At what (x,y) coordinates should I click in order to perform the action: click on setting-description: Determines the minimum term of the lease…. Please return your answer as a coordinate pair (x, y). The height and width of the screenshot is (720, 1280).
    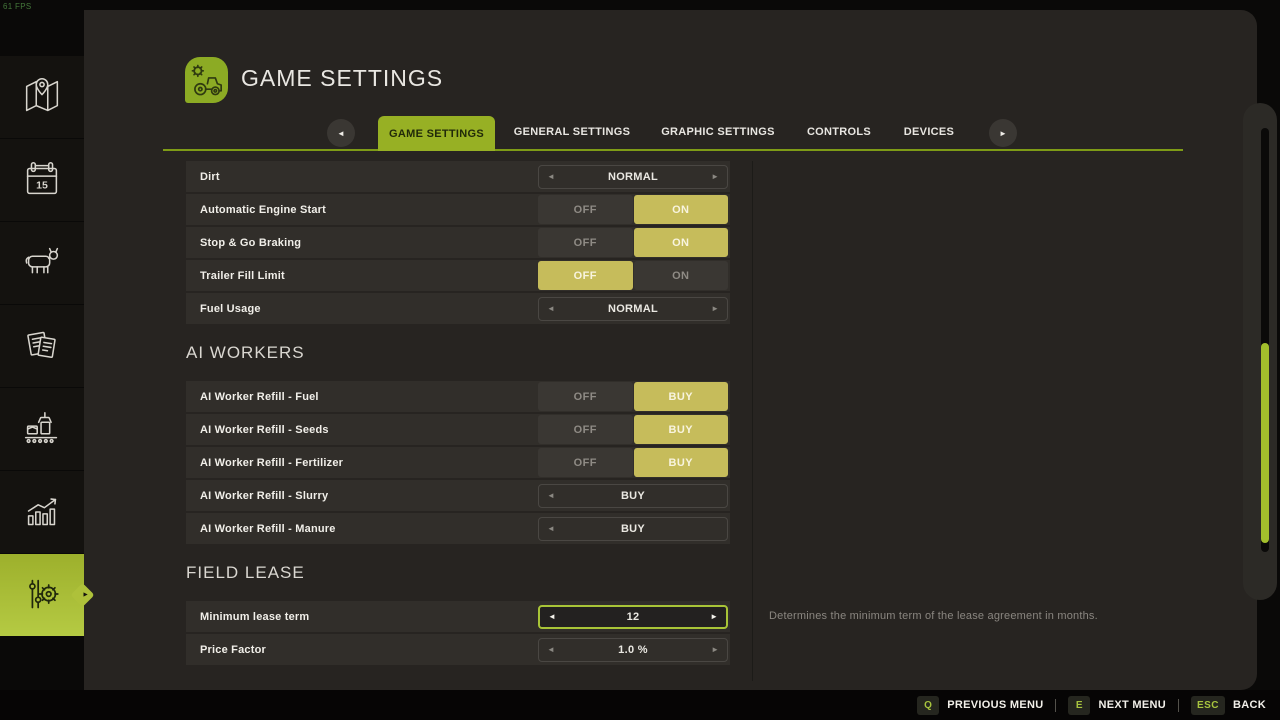
    Looking at the image, I should click on (933, 616).